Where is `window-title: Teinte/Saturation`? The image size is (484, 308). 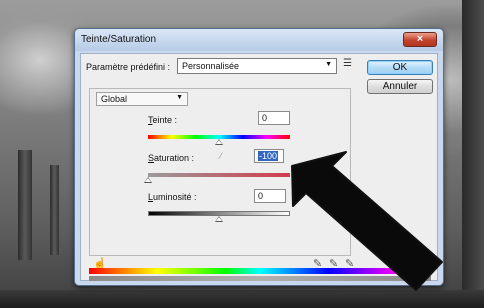
window-title: Teinte/Saturation is located at coordinates (119, 39).